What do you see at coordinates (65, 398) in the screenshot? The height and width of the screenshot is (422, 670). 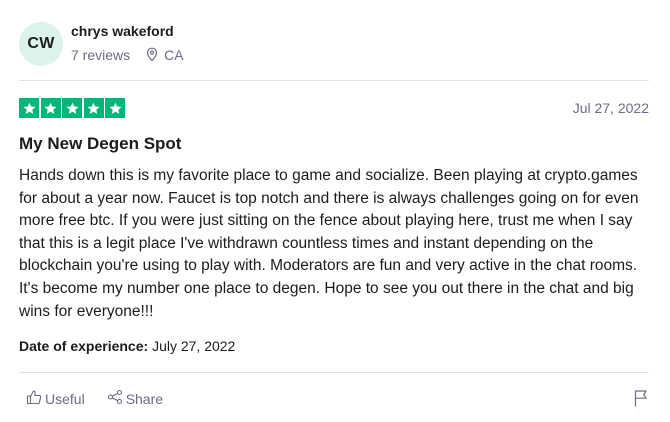 I see `useful-label: Useful` at bounding box center [65, 398].